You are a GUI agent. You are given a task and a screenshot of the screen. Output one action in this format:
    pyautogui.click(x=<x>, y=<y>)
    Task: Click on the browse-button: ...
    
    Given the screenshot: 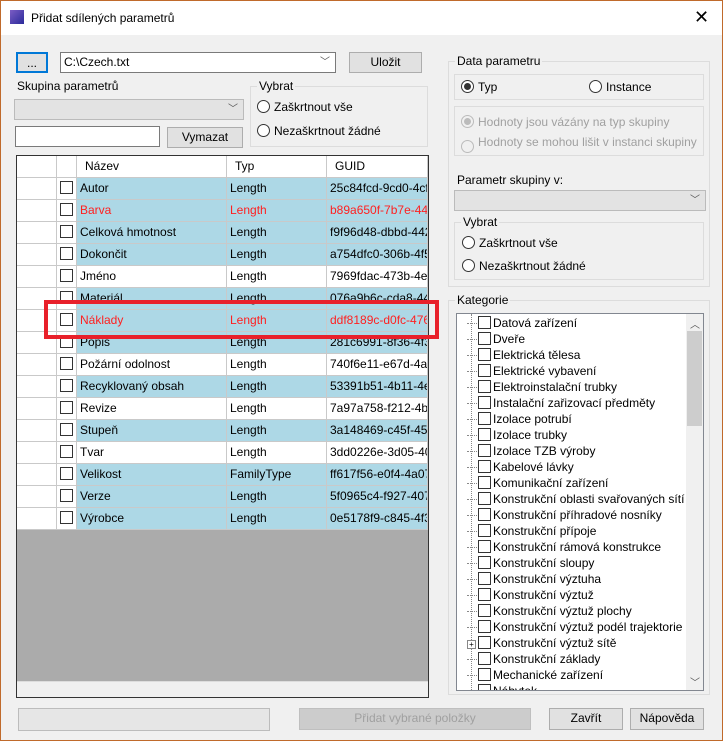 What is the action you would take?
    pyautogui.click(x=32, y=62)
    